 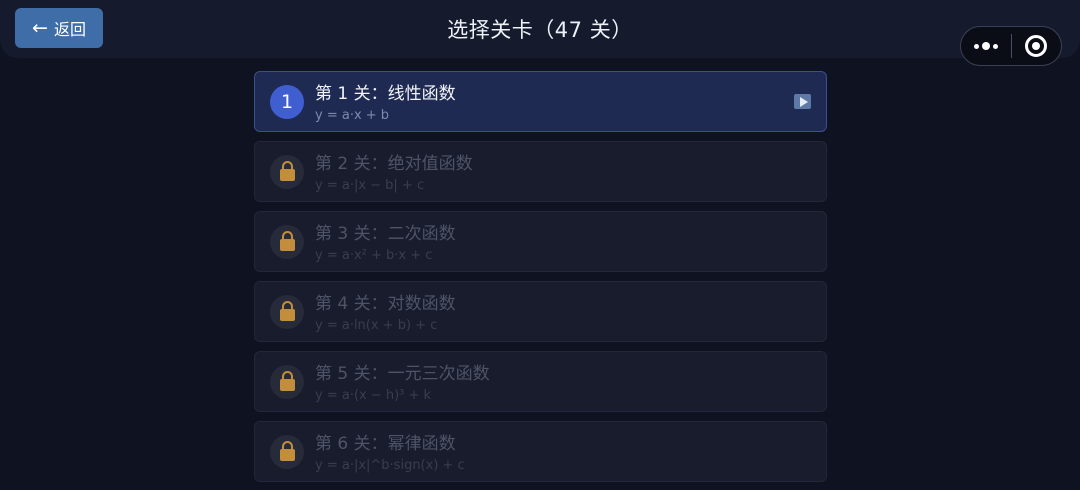 I want to click on page-title: 选择关卡（47 关）, so click(x=540, y=30).